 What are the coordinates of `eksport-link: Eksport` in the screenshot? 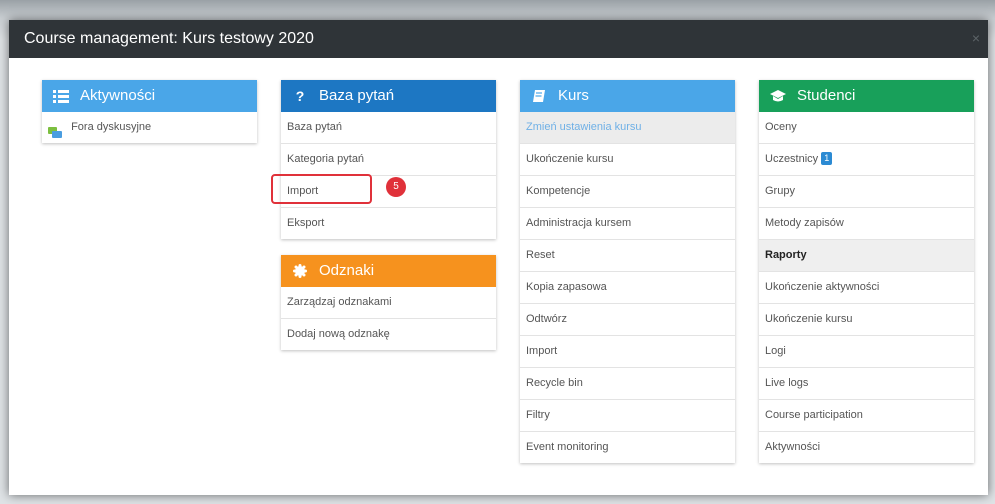 It's located at (388, 223).